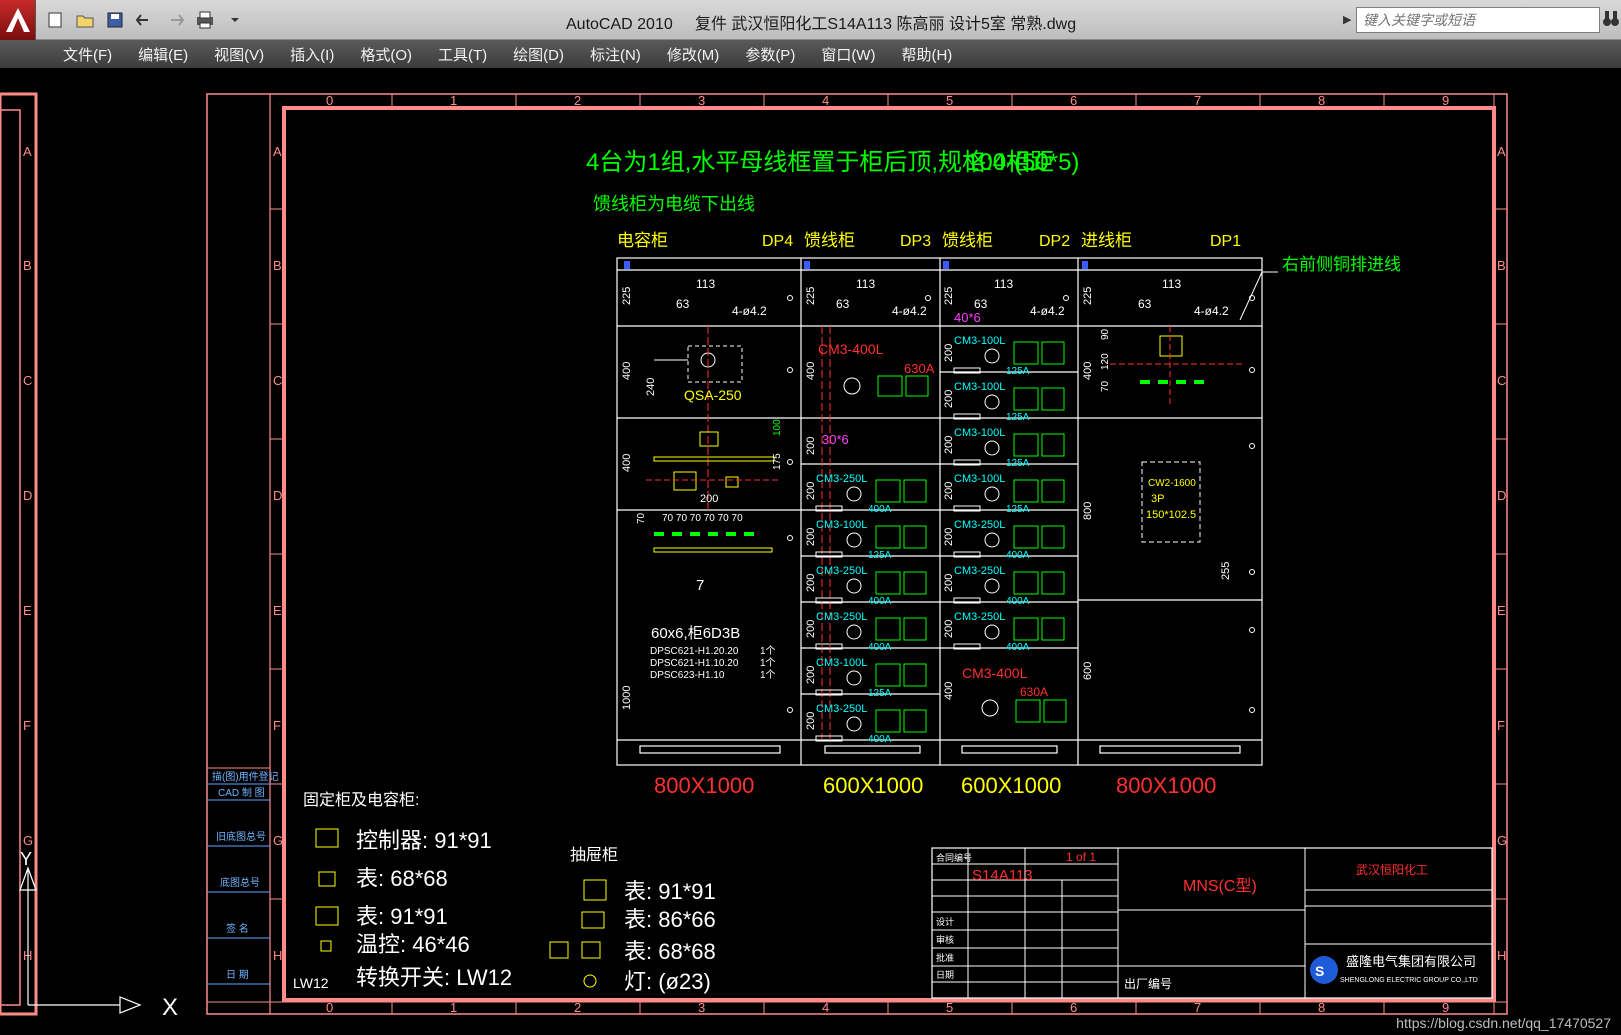  Describe the element at coordinates (27, 151) in the screenshot. I see `row-label: A` at that location.